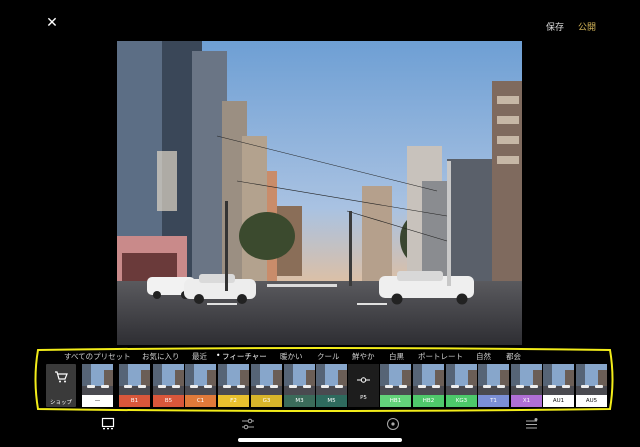 Image resolution: width=640 pixels, height=447 pixels. I want to click on history-tab-icon, so click(532, 424).